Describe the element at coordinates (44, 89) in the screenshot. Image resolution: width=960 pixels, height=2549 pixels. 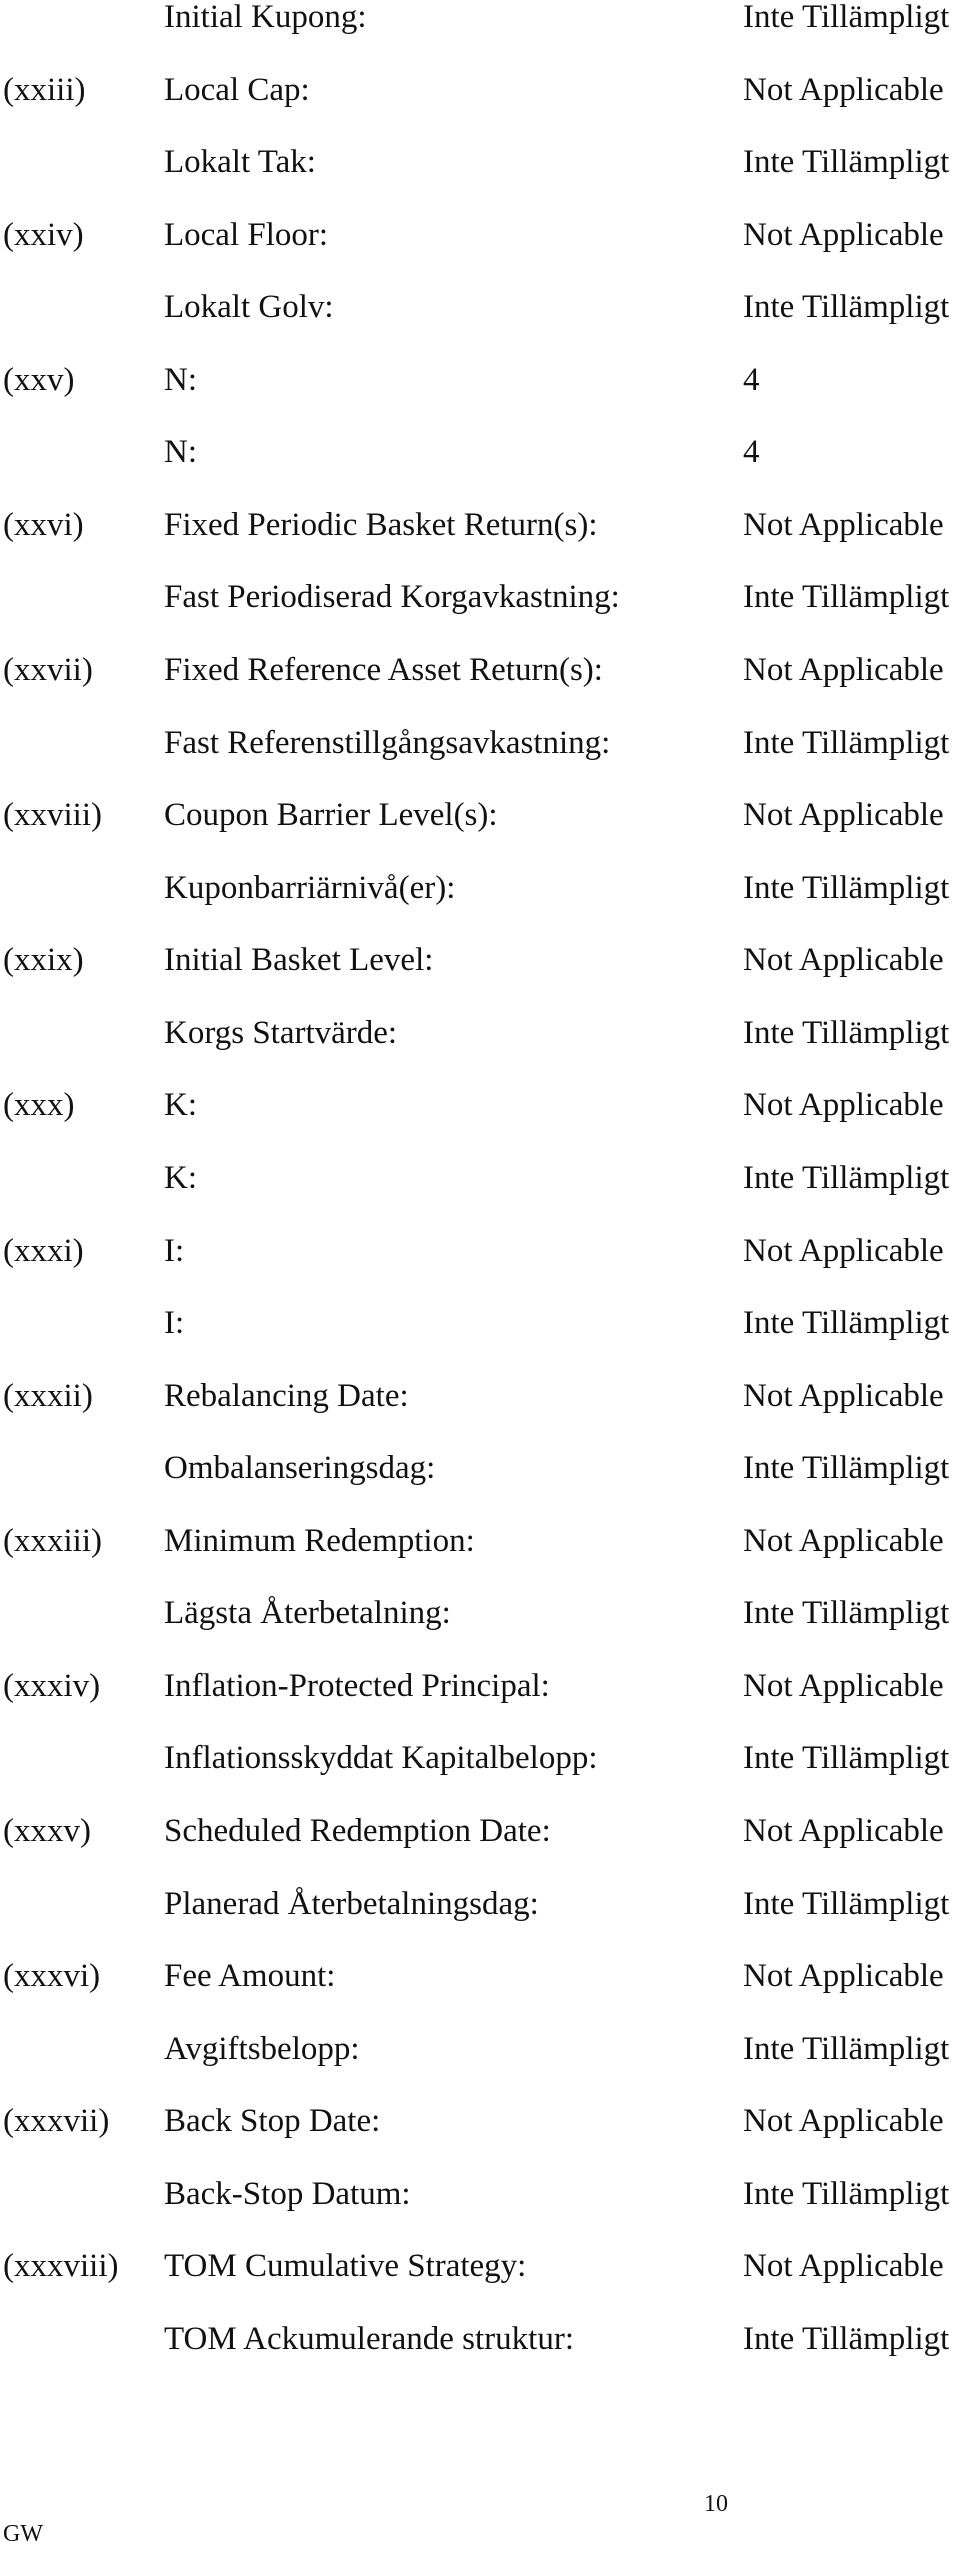
I see `term-number: (xxiii)` at that location.